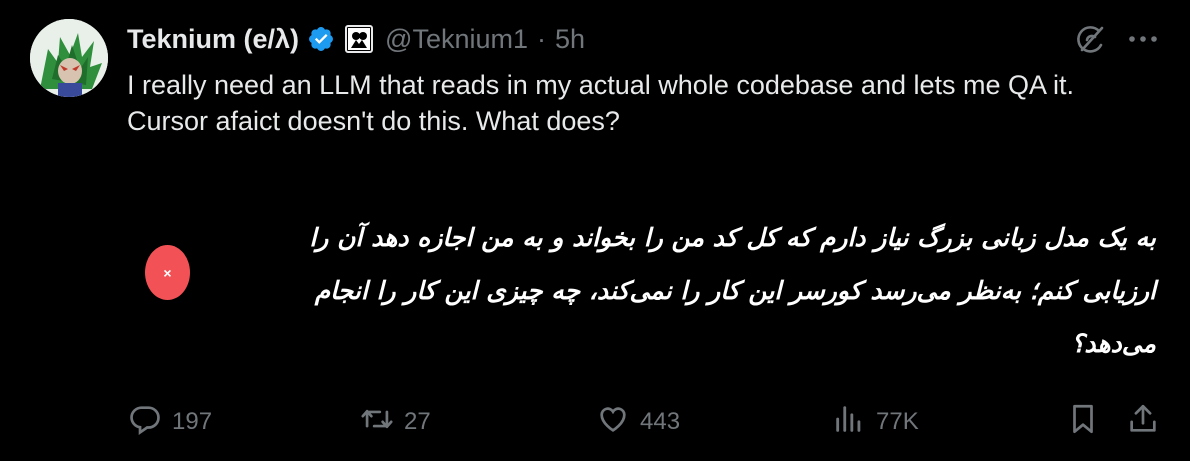 Image resolution: width=1190 pixels, height=461 pixels. What do you see at coordinates (213, 39) in the screenshot?
I see `display-name: Teknium (e/λ)` at bounding box center [213, 39].